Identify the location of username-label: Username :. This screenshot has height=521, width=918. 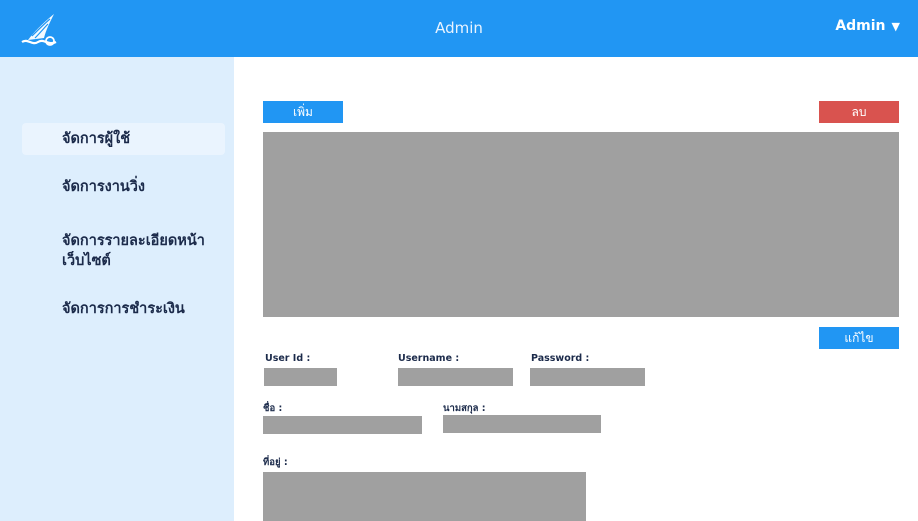
(429, 358).